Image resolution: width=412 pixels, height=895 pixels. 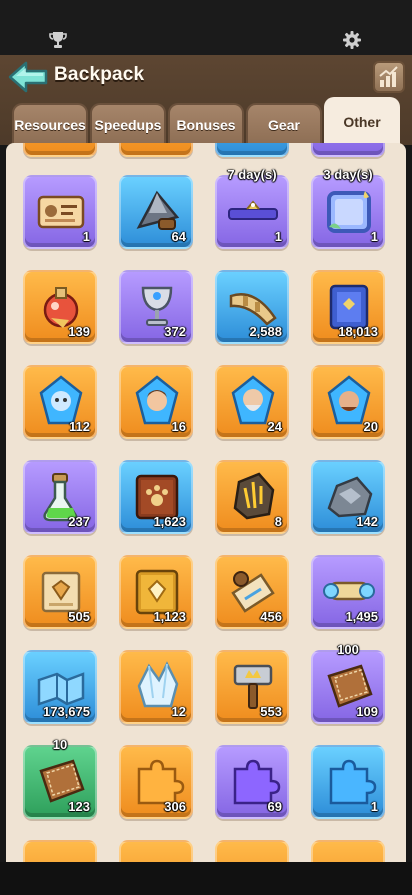 I want to click on inventory-item: 112, so click(x=60, y=402).